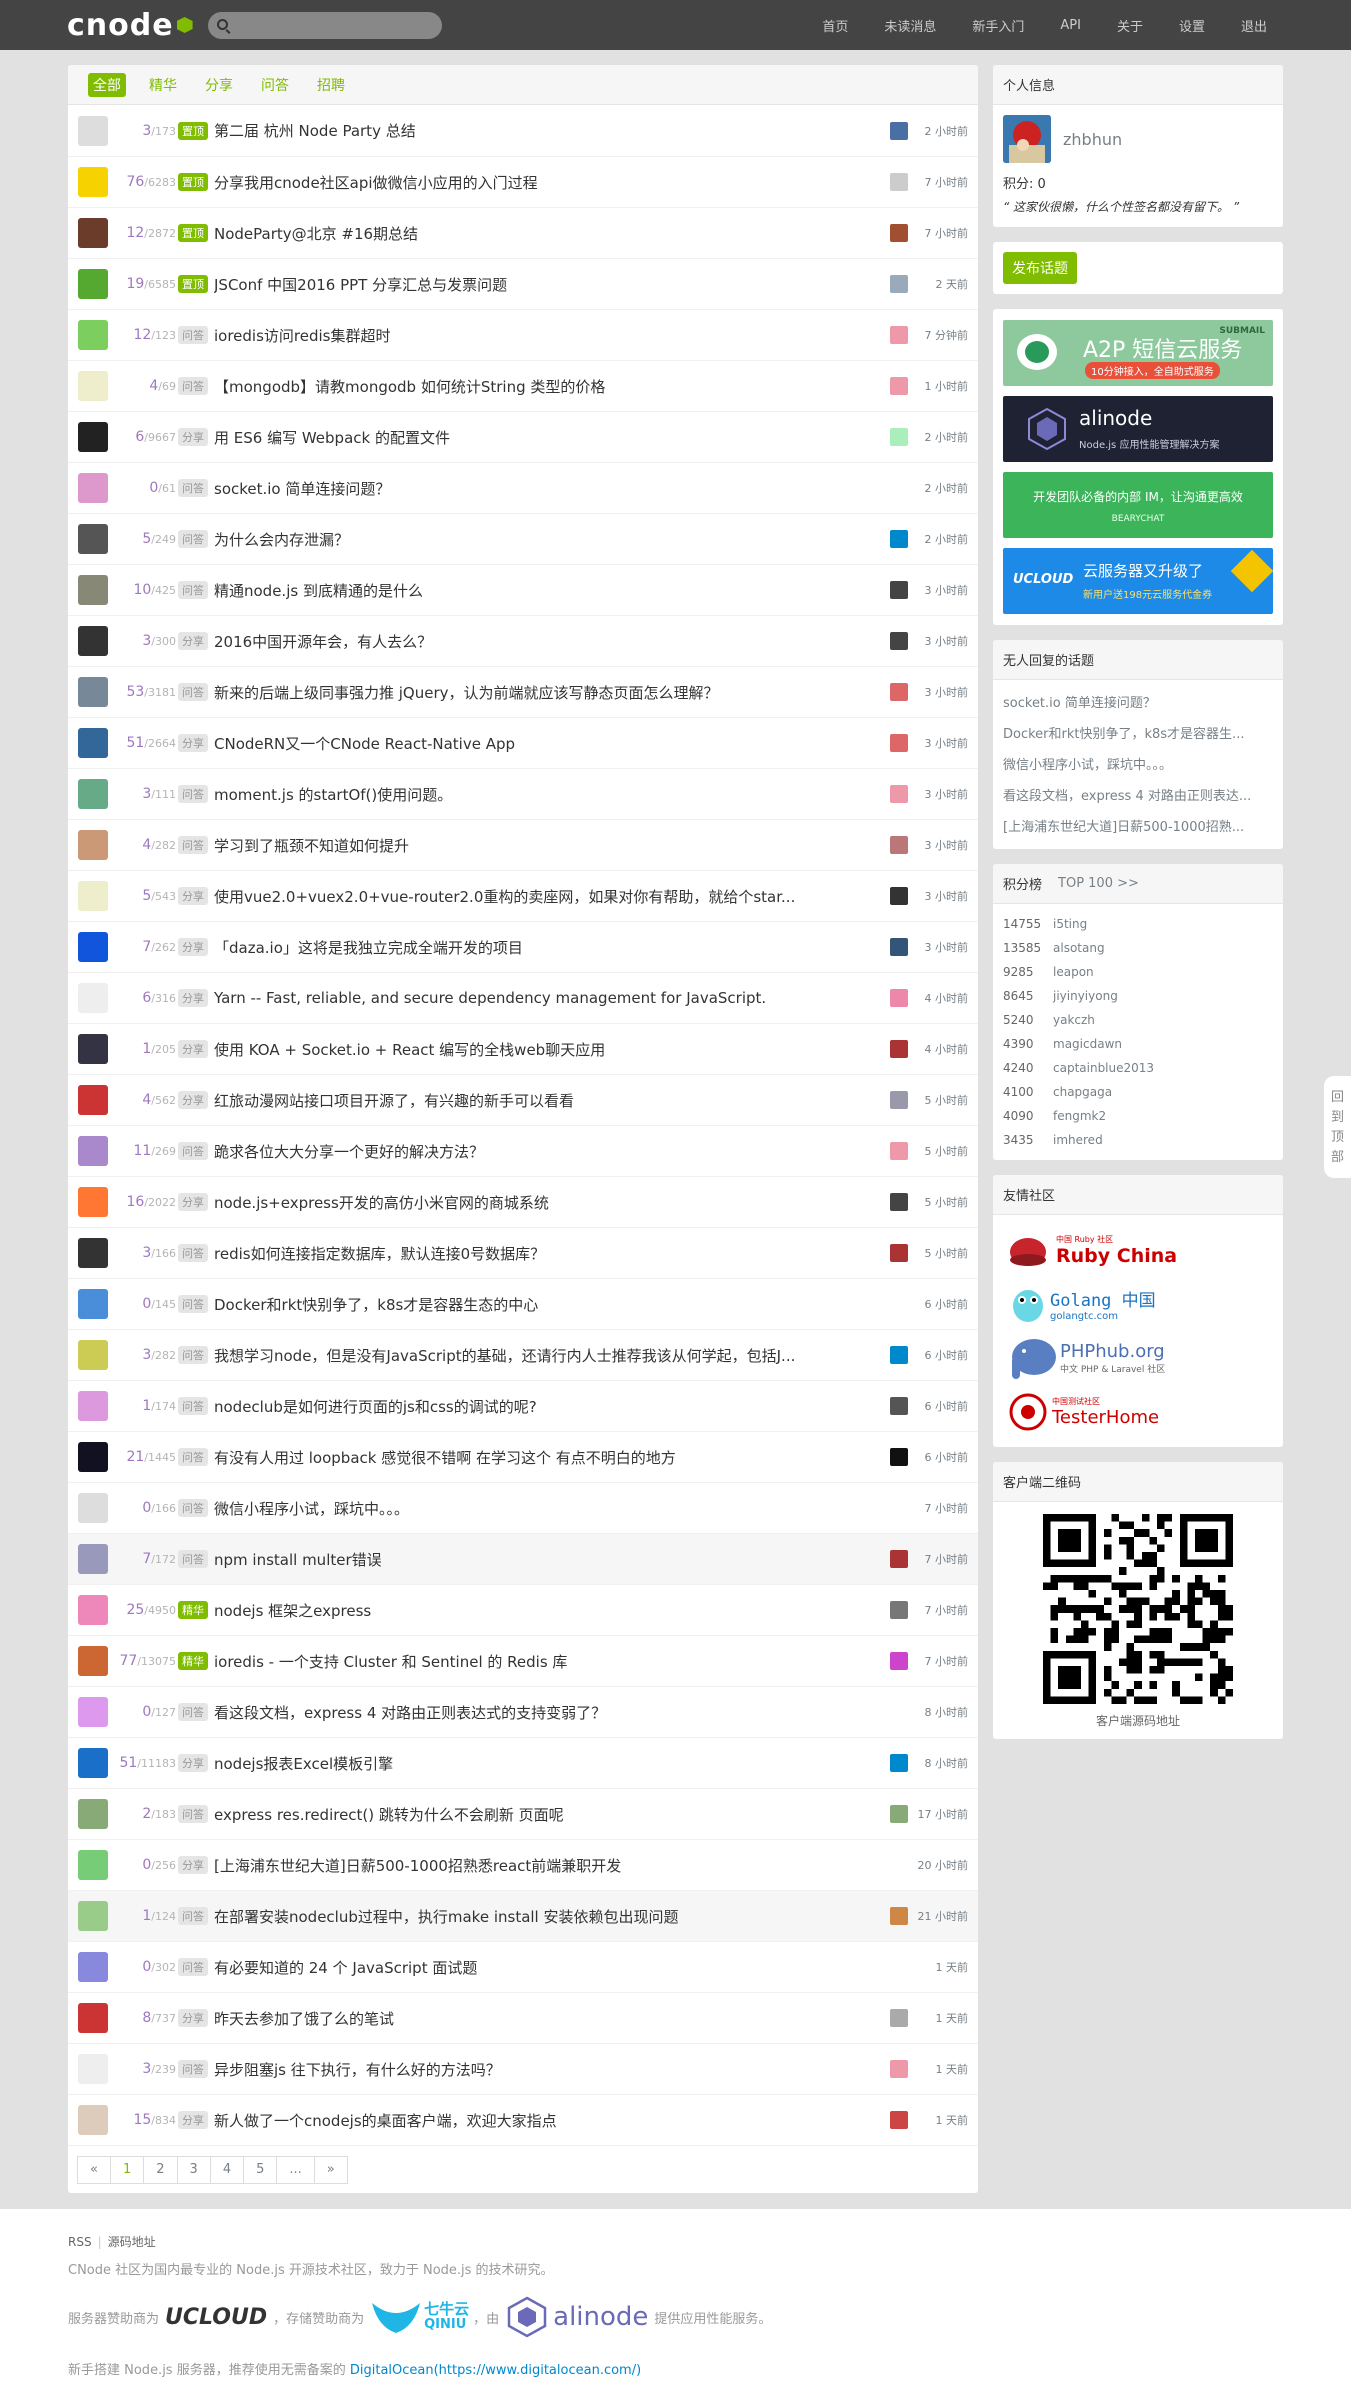  What do you see at coordinates (559, 335) in the screenshot?
I see `topic-title: ioredis访问redis集群超时` at bounding box center [559, 335].